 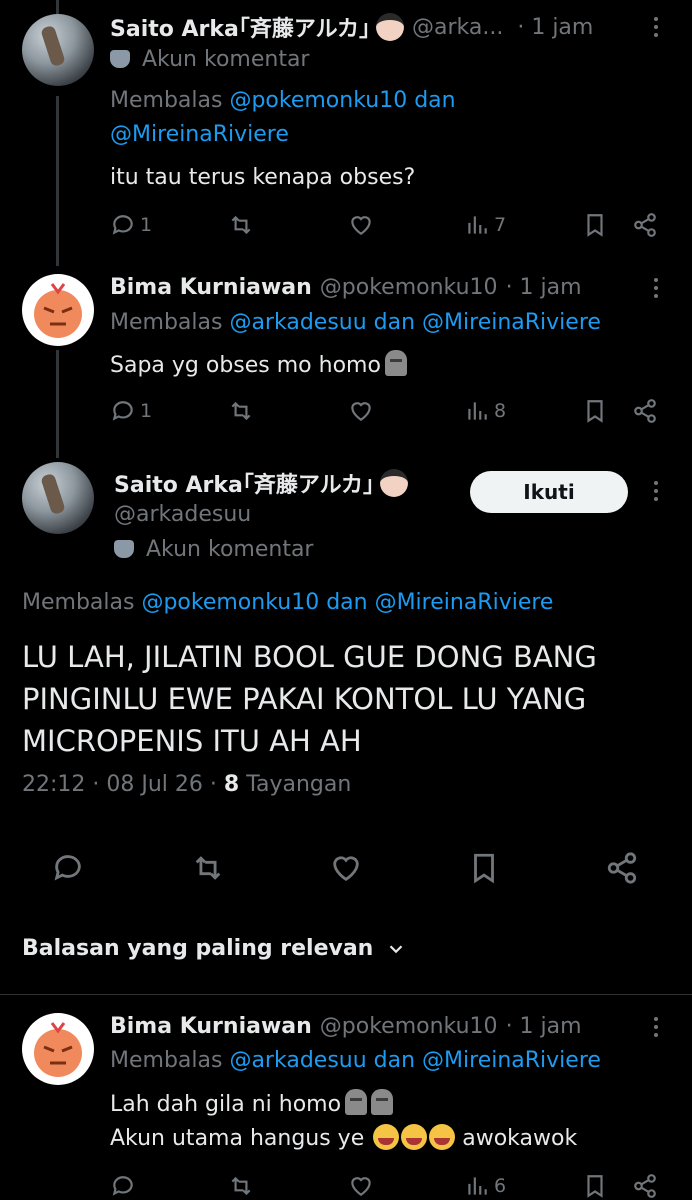 What do you see at coordinates (199, 134) in the screenshot?
I see `mention-link: @MireinaRiviere` at bounding box center [199, 134].